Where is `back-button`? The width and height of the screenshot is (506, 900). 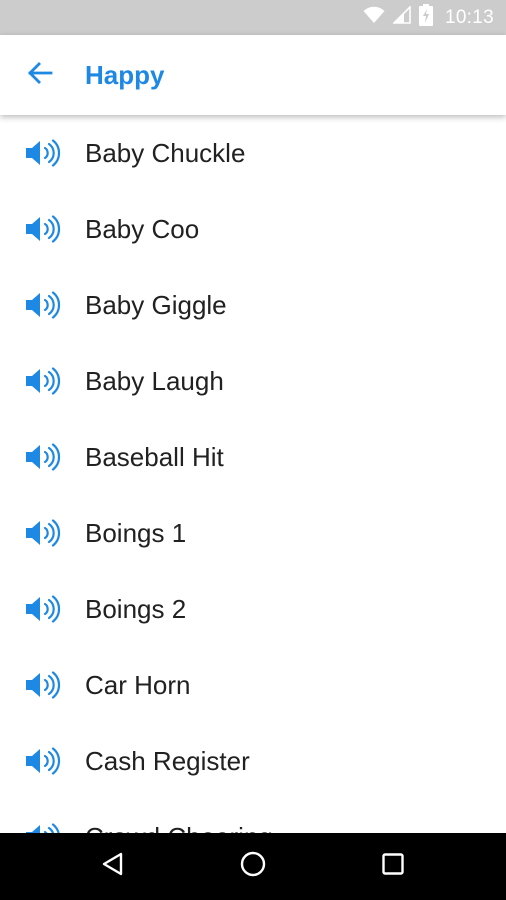 back-button is located at coordinates (40, 75).